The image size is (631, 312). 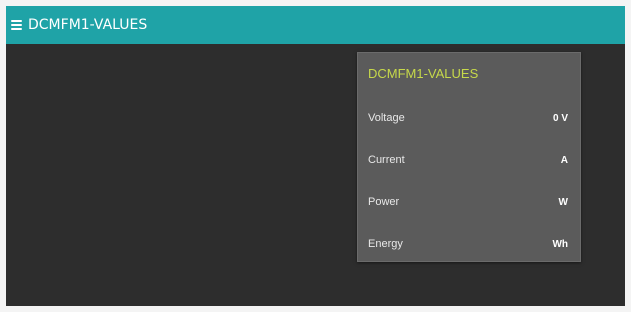 I want to click on current-value: A, so click(x=564, y=160).